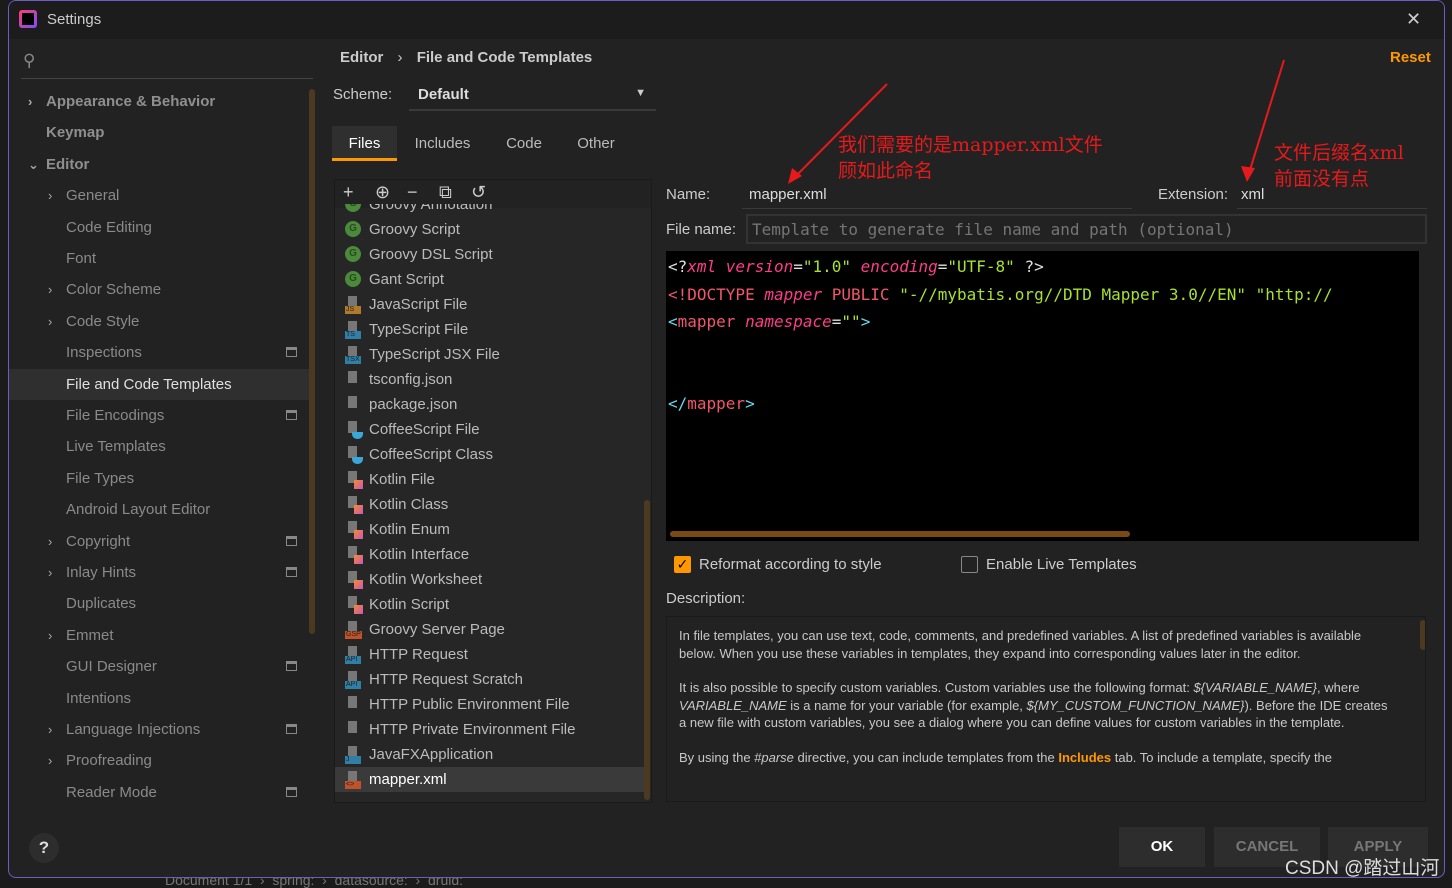 This screenshot has width=1452, height=888. Describe the element at coordinates (1036, 121) in the screenshot. I see `annotation-arrows` at that location.